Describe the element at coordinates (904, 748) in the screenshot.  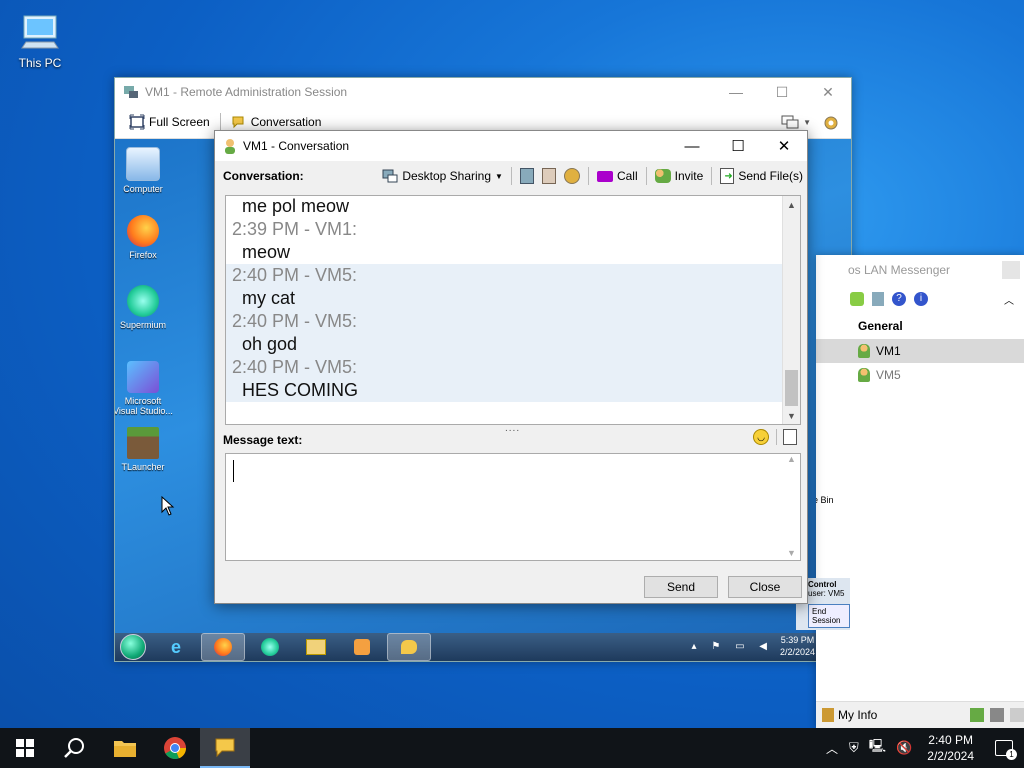
I see `volume-muted-icon: 🔇` at that location.